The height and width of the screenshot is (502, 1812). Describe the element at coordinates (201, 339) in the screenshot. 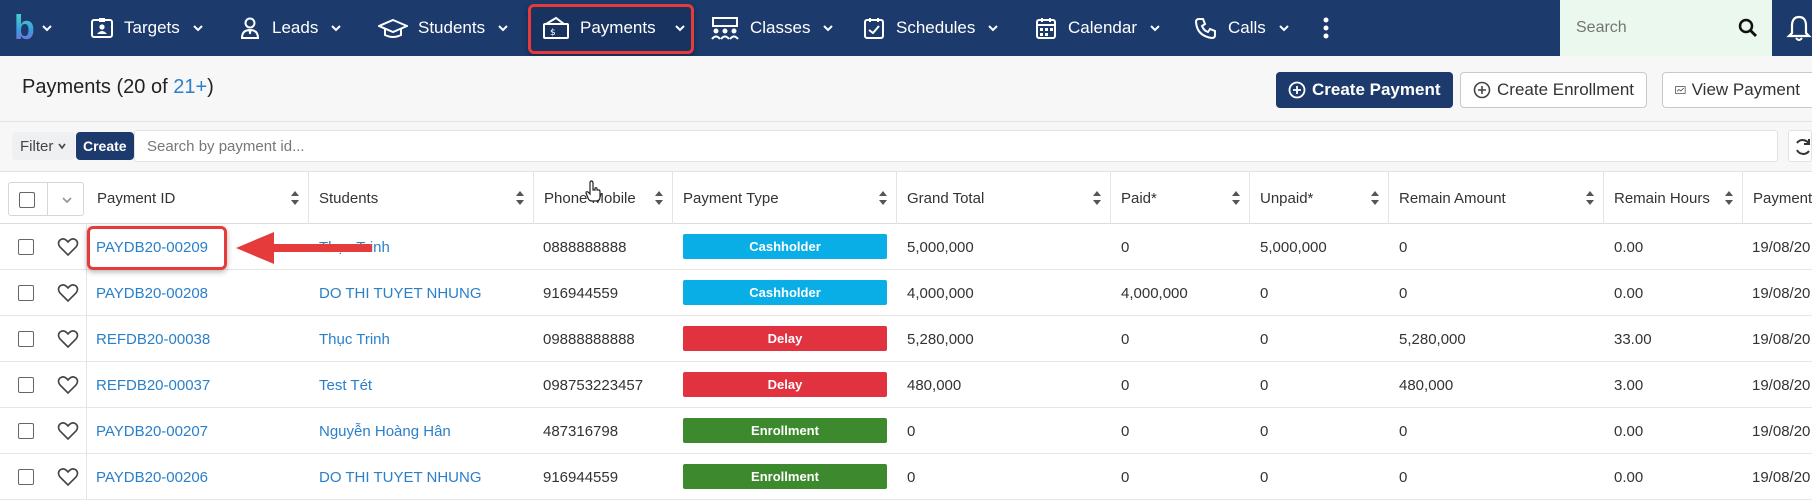

I see `payment-id-link: REFDB20-00038` at that location.